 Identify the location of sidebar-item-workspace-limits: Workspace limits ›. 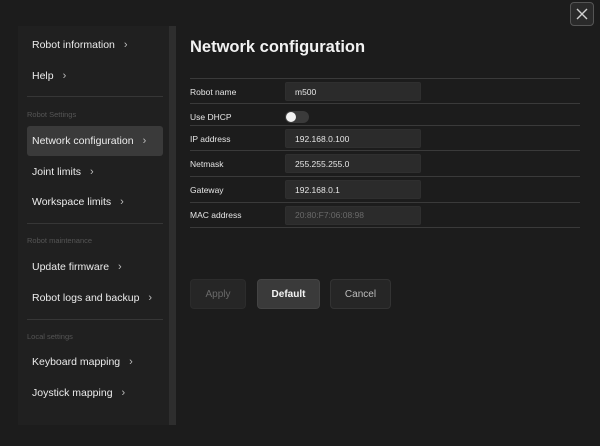
(95, 202).